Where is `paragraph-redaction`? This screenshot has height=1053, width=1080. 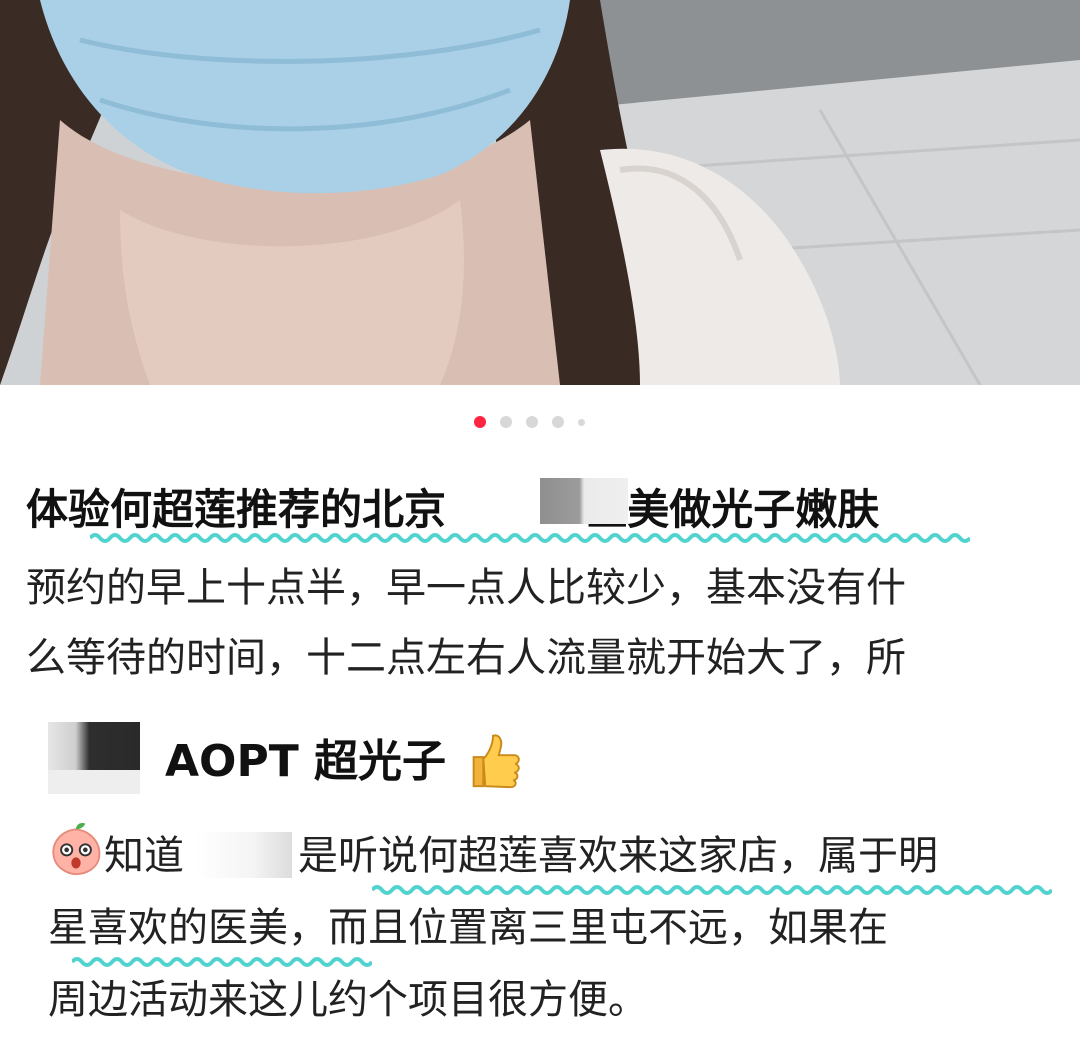 paragraph-redaction is located at coordinates (244, 855).